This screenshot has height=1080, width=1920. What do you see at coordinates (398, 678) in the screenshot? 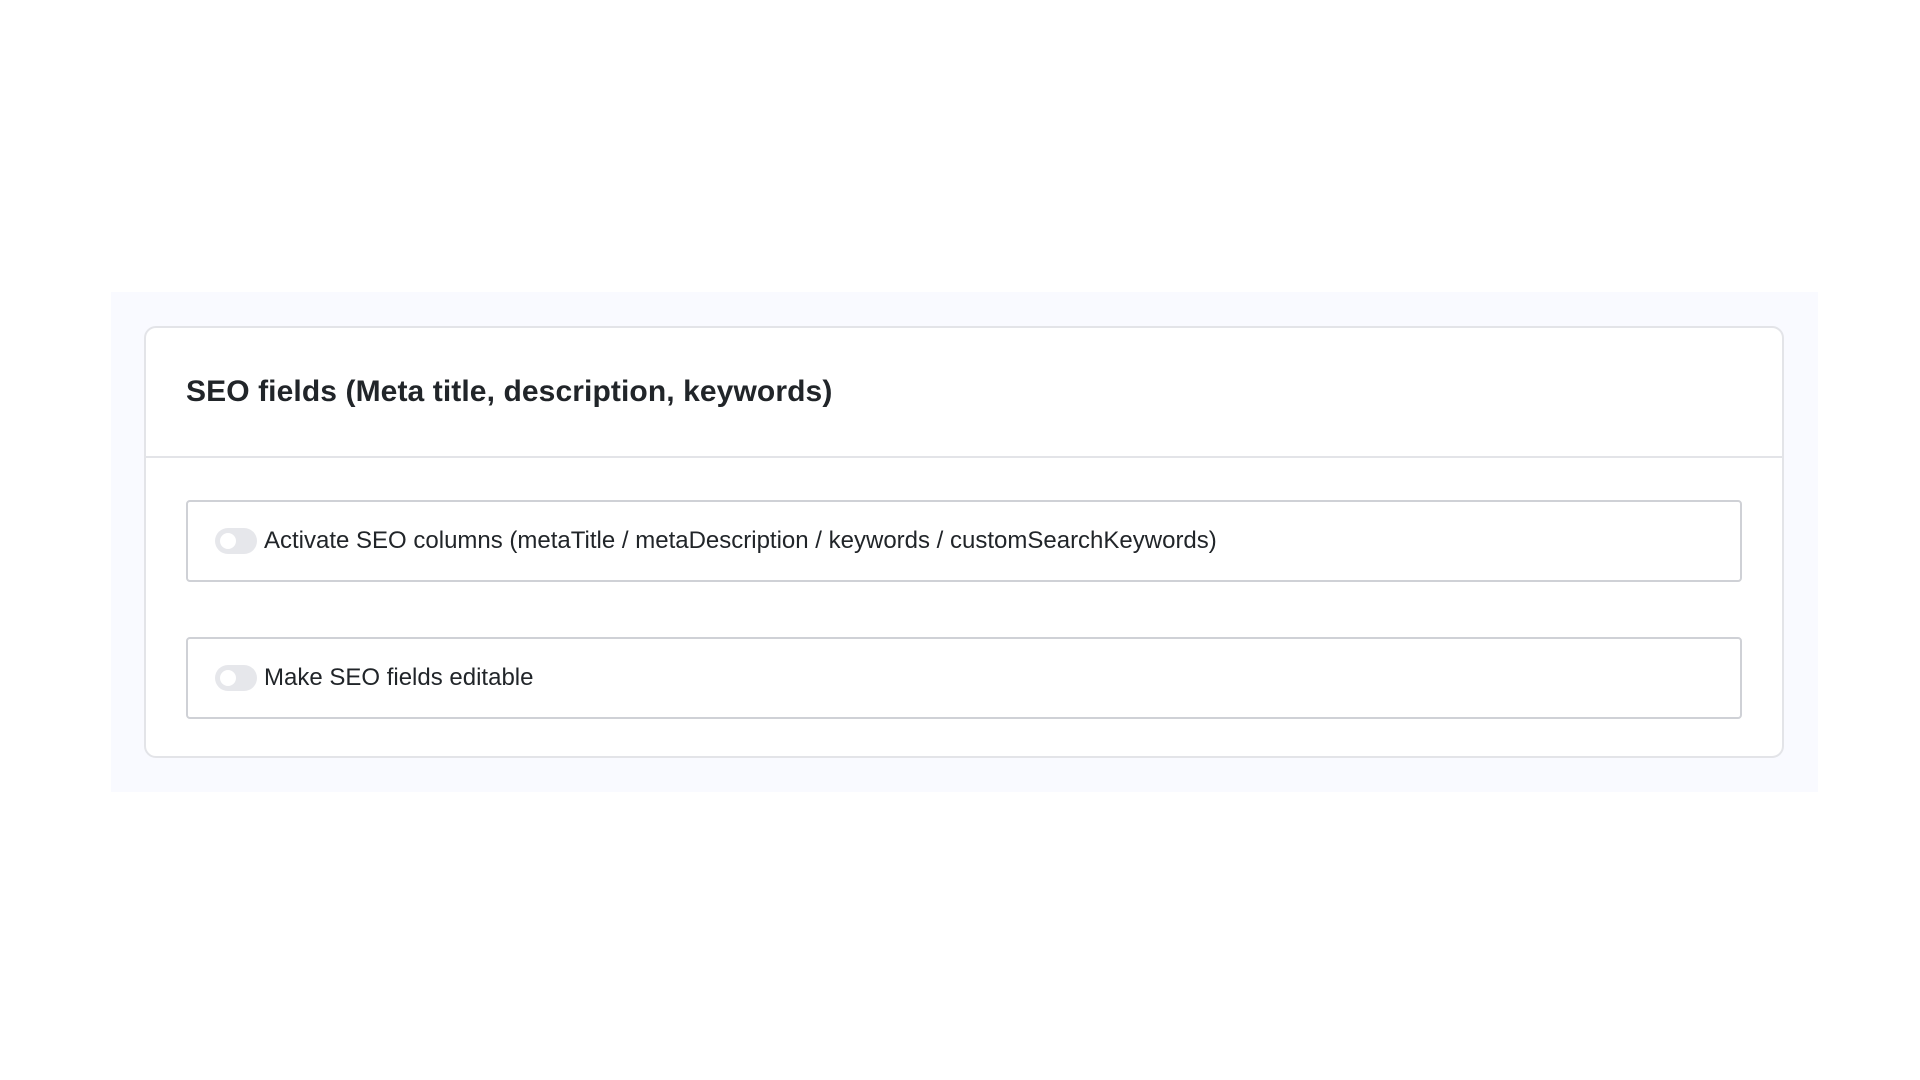
I see `make-seo-editable-label: Make SEO fields editable` at bounding box center [398, 678].